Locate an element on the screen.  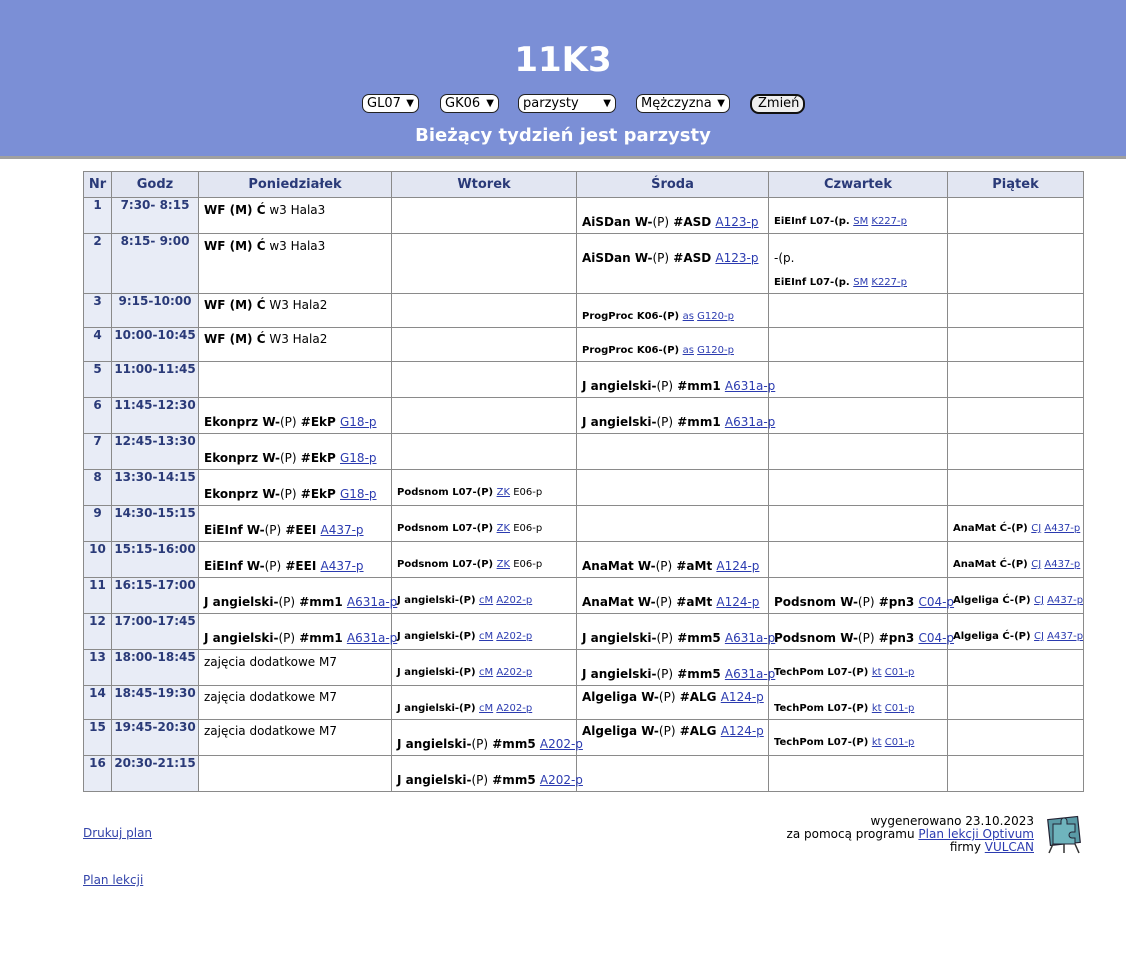
select-gender: Mężczyzna ▼ is located at coordinates (683, 103).